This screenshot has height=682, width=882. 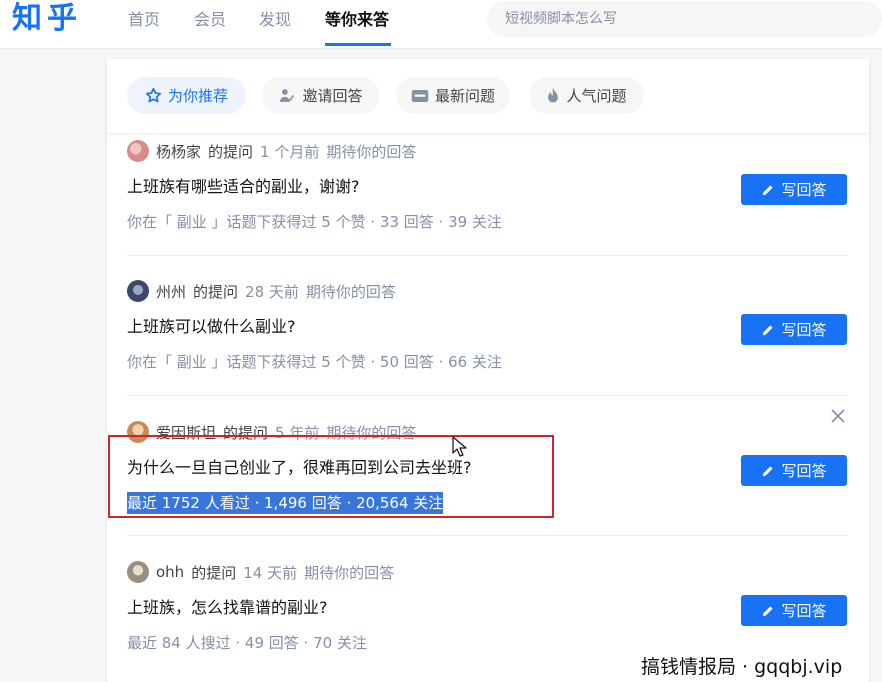 I want to click on question-meta: 杨杨家 的提问 1 个月前 期待你的回答, so click(x=271, y=151).